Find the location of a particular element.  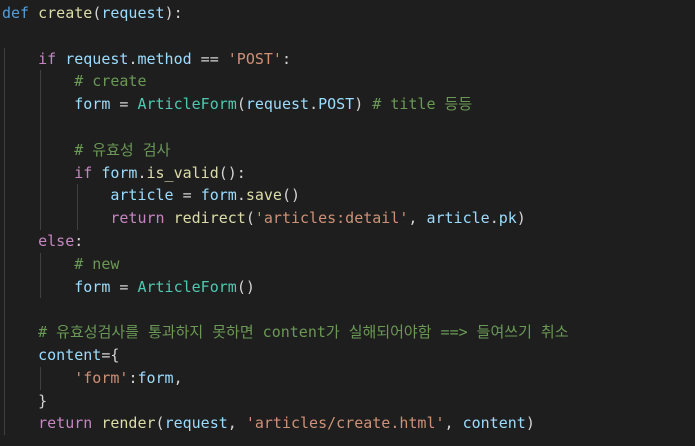

token-string: 'form' is located at coordinates (101, 377).